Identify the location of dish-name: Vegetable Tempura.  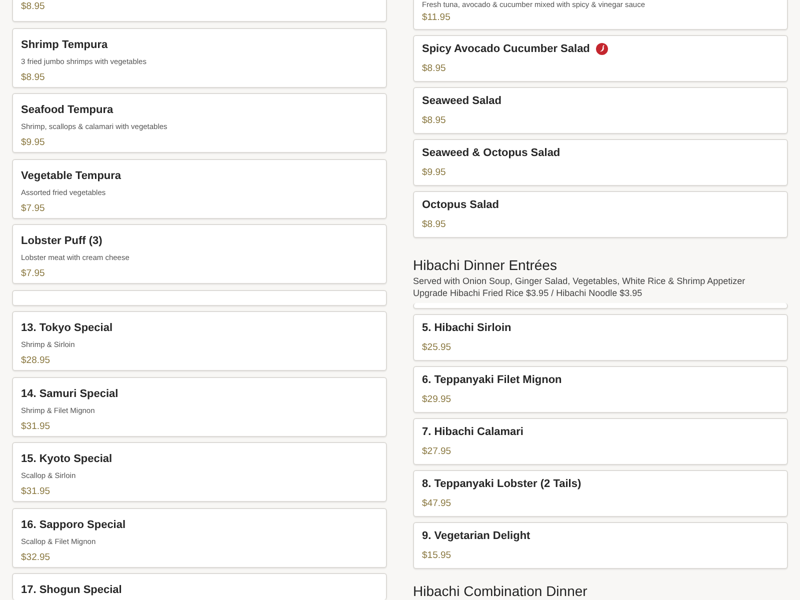
(71, 176).